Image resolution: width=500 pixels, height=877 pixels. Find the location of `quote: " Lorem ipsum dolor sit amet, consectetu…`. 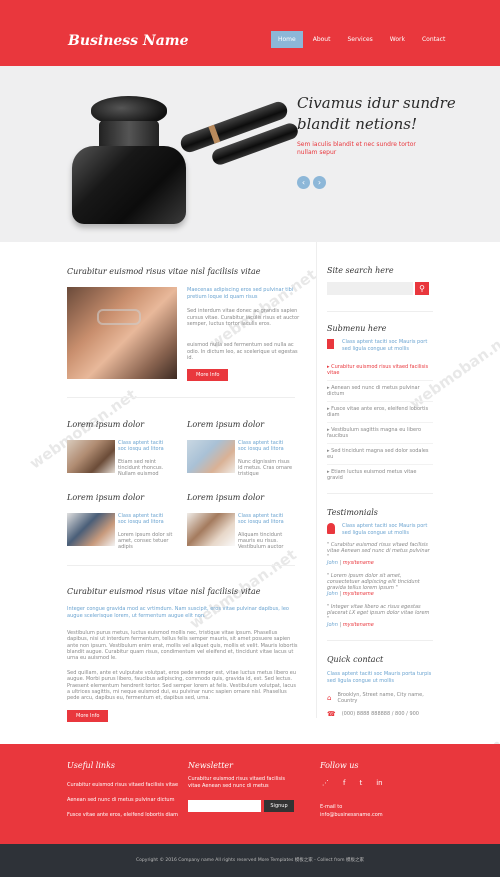

quote: " Lorem ipsum dolor sit amet, consectetu… is located at coordinates (373, 585).